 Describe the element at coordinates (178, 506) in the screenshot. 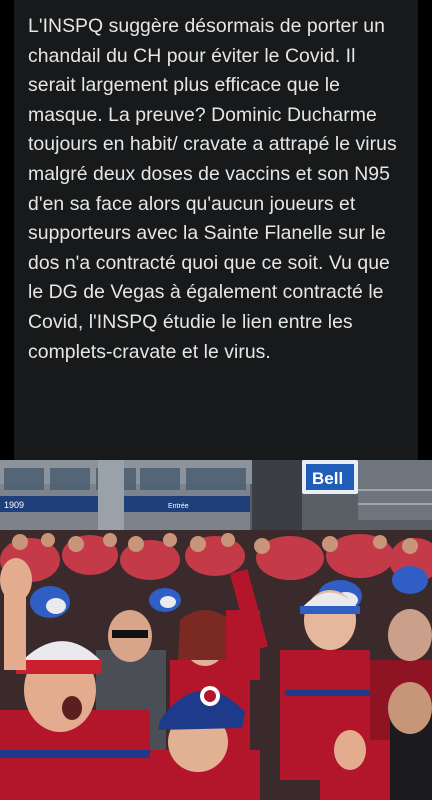

I see `sign-center-text: Entrée` at that location.